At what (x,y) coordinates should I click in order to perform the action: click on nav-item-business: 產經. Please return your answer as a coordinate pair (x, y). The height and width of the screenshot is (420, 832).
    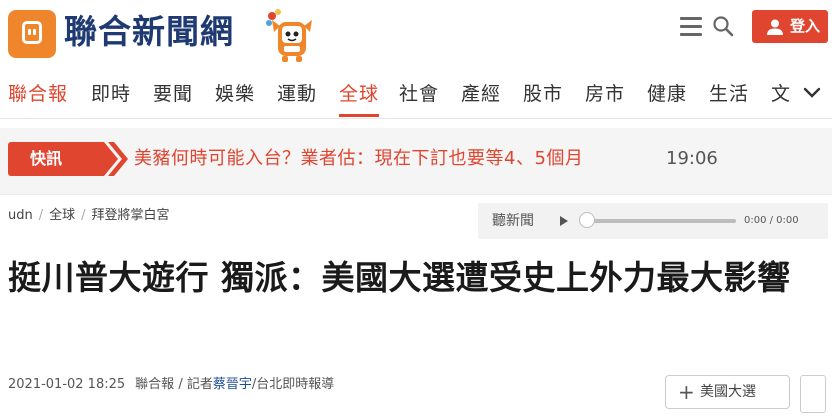
    Looking at the image, I should click on (481, 94).